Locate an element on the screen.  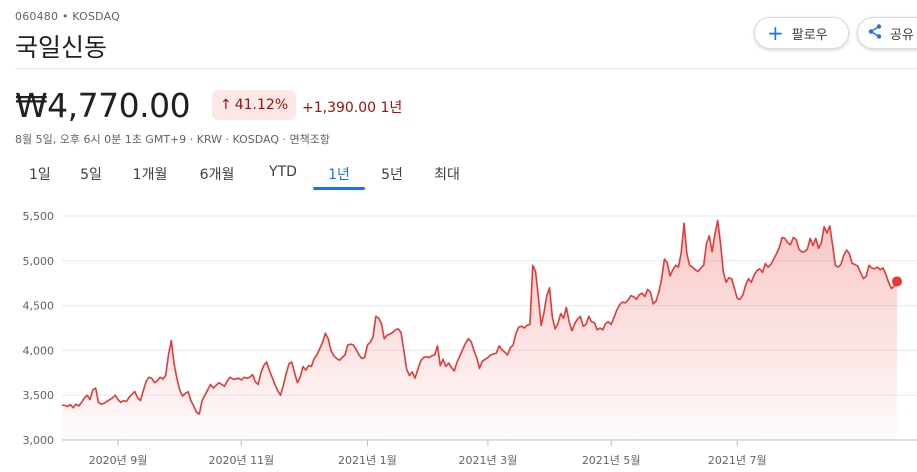
tab-ytd: YTD is located at coordinates (283, 174).